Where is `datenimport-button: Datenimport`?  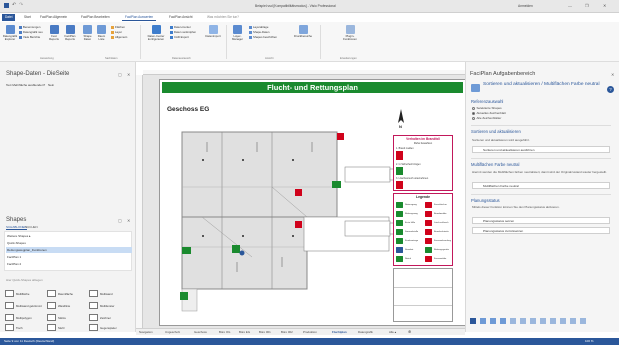
datenimport-button: Datenimport is located at coordinates (213, 31).